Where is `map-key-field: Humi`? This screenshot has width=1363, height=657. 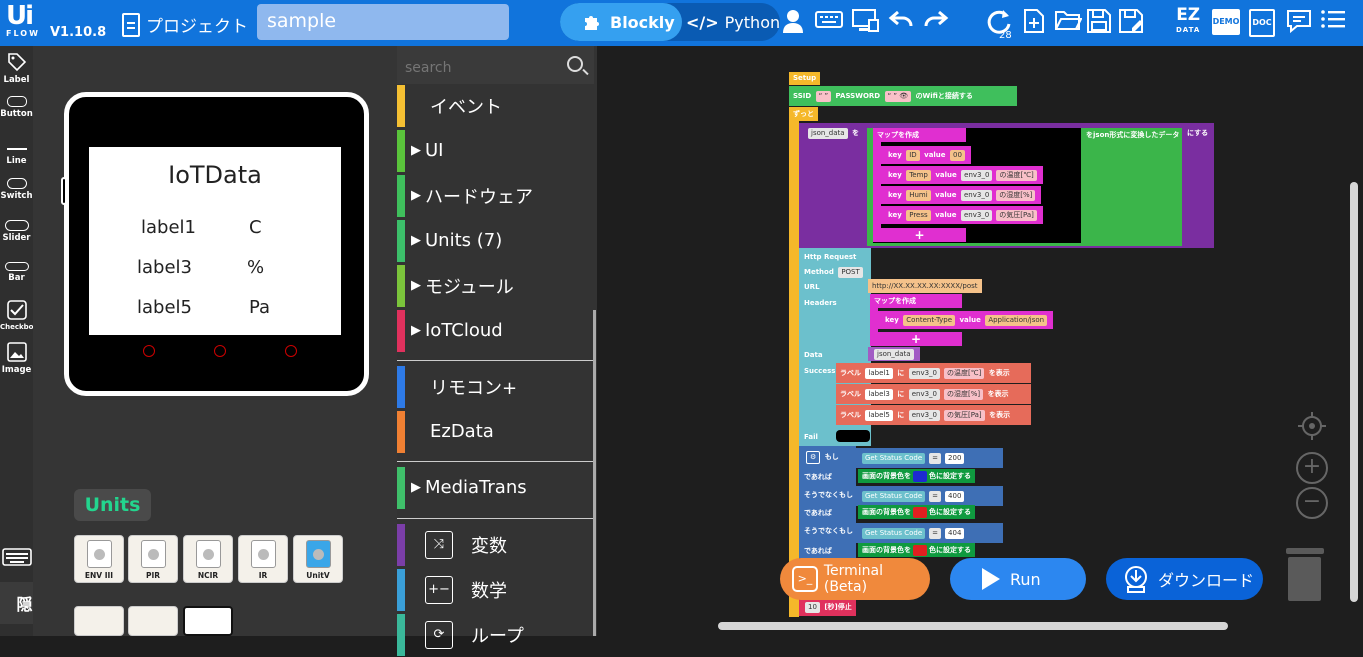
map-key-field: Humi is located at coordinates (918, 195).